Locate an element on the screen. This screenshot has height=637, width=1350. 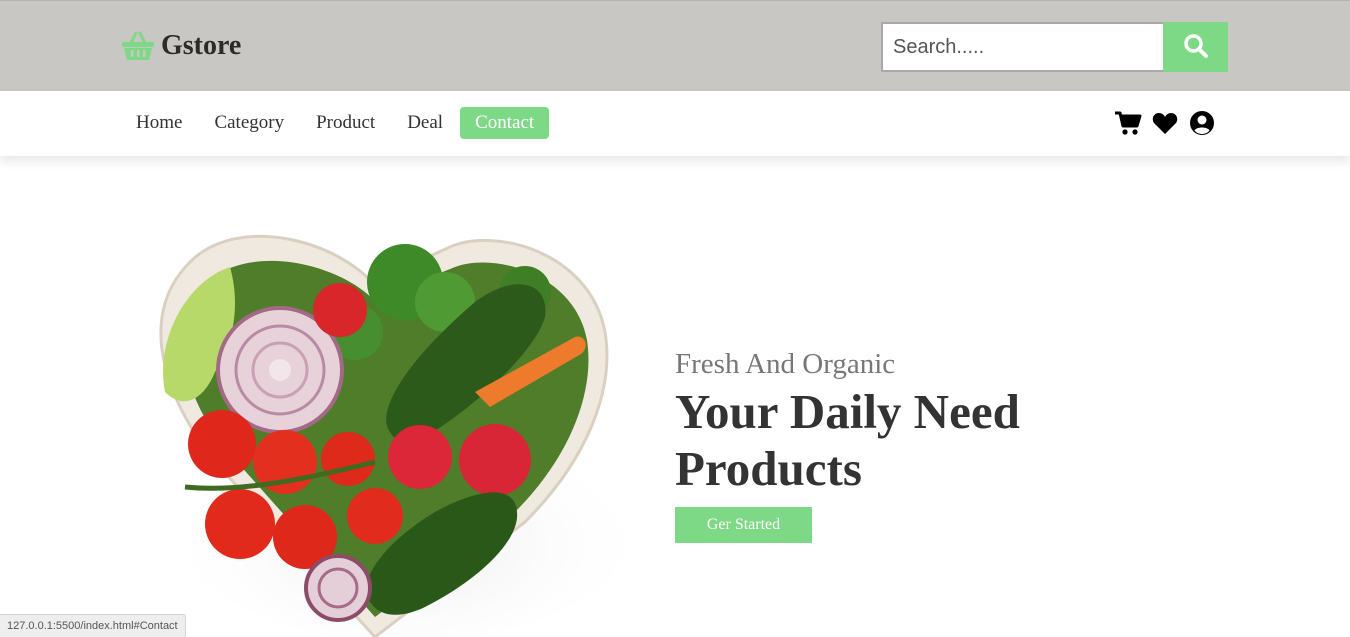
hero-subtitle: Fresh And Organic is located at coordinates (785, 364).